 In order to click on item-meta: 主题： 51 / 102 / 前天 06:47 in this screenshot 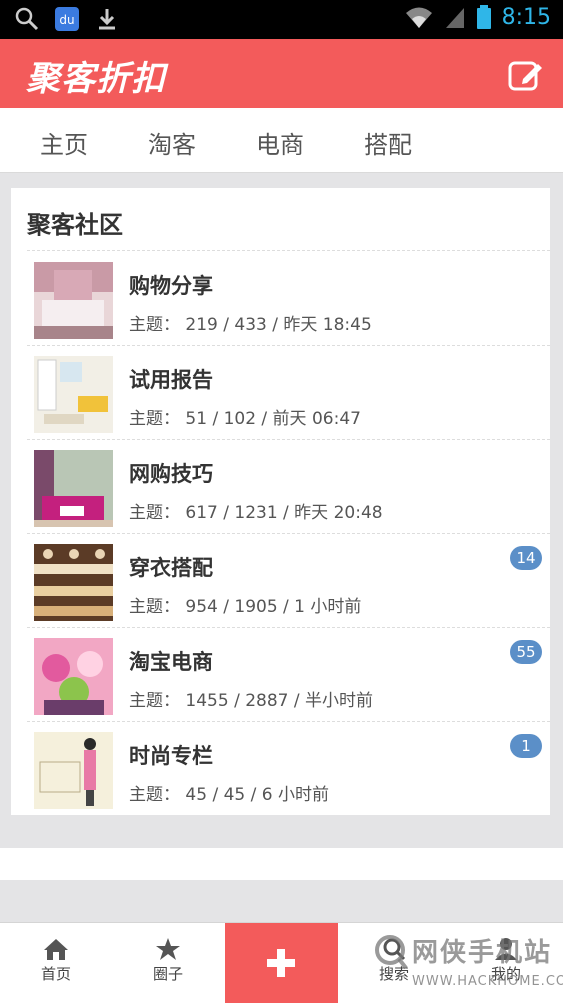, I will do `click(245, 419)`.